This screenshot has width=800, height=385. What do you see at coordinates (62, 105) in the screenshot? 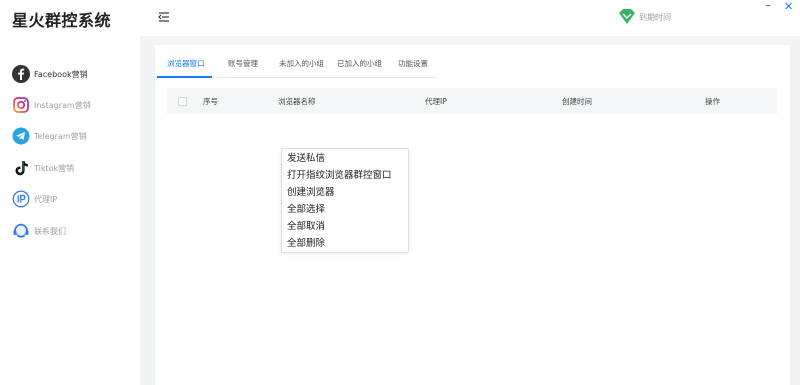
I see `sidebar-item-label: Instagram营销` at bounding box center [62, 105].